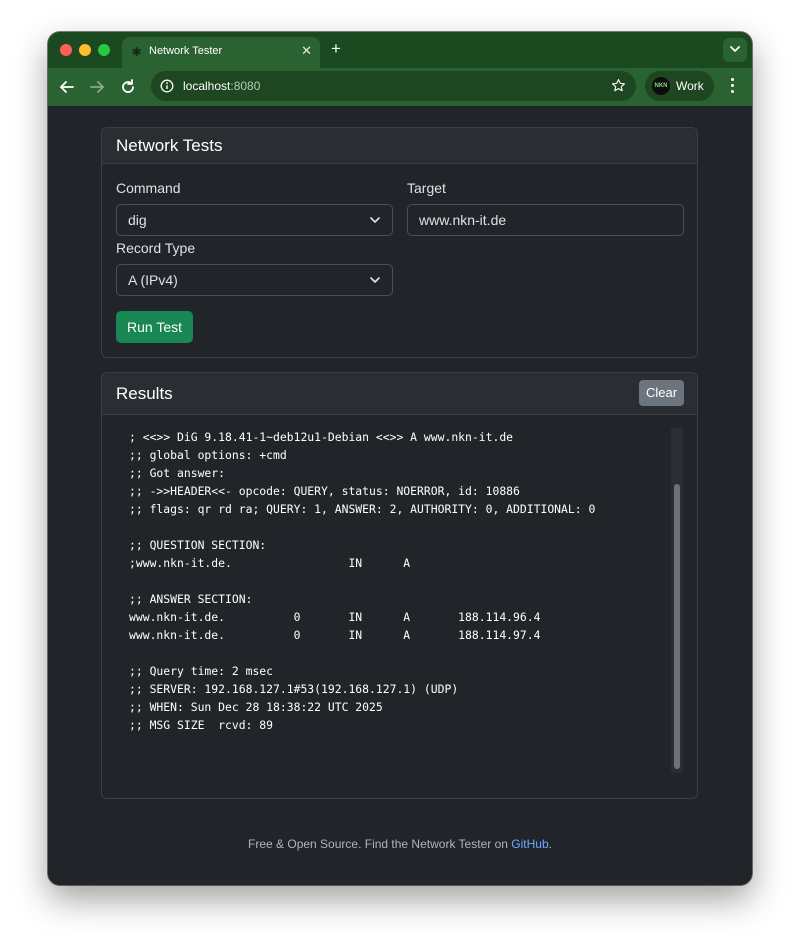 This screenshot has height=949, width=800. I want to click on avatar: NKN, so click(661, 86).